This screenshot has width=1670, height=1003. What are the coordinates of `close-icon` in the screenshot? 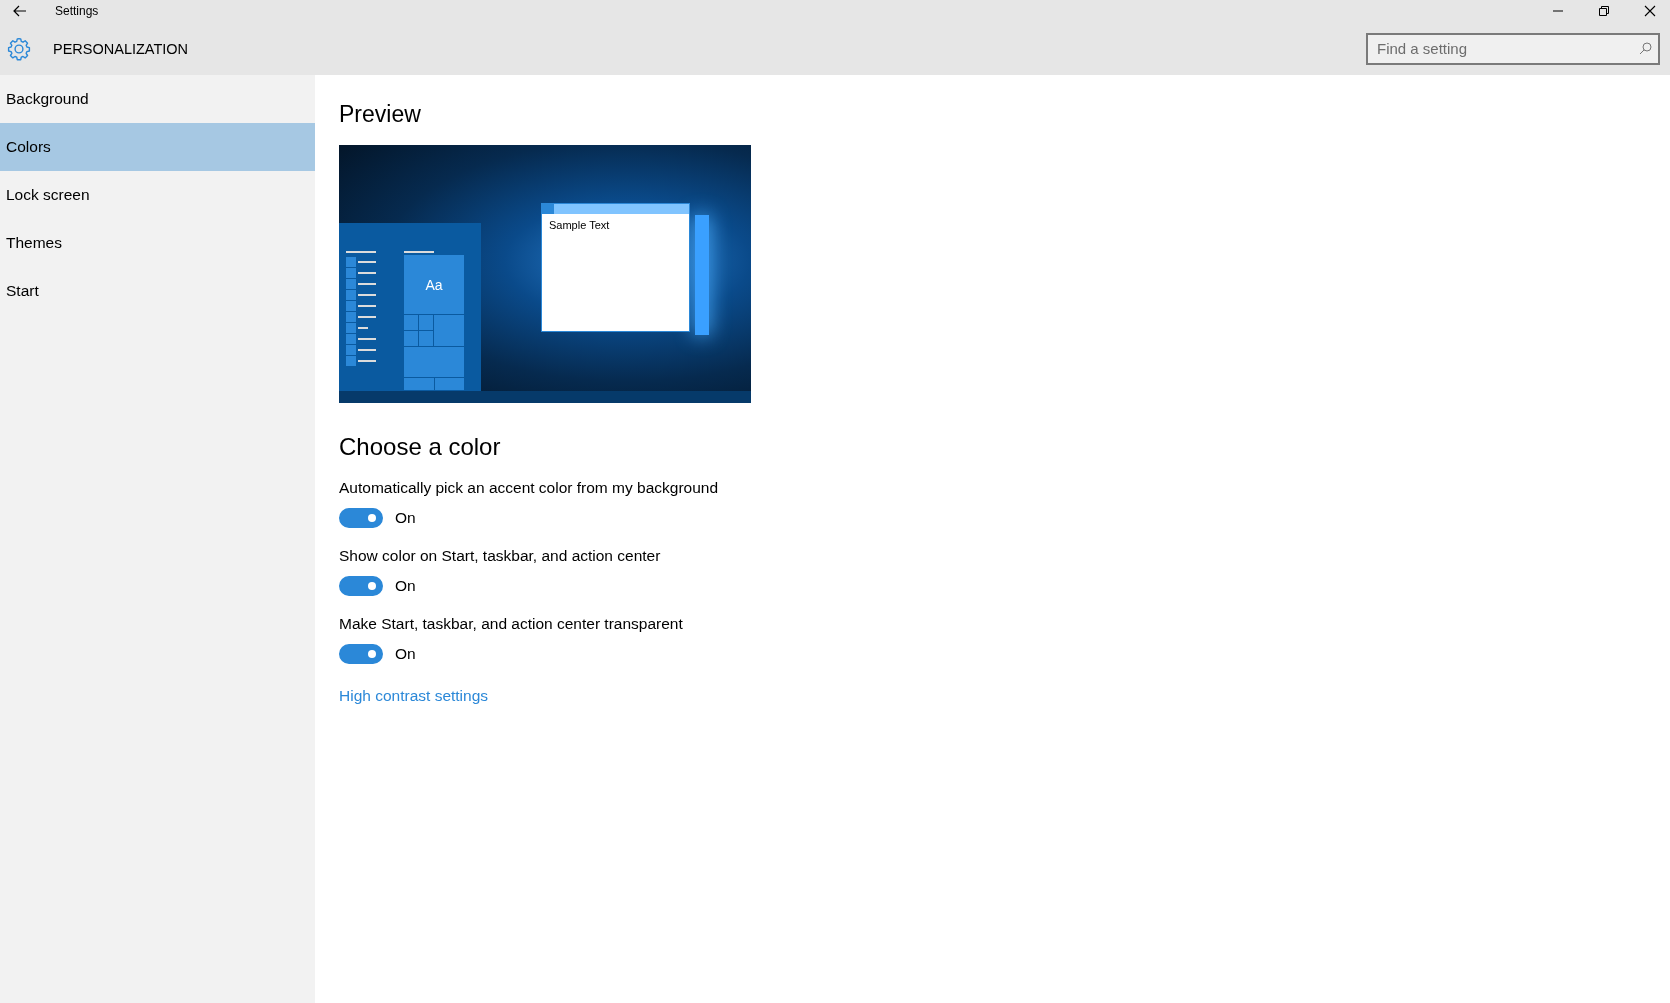 It's located at (1650, 11).